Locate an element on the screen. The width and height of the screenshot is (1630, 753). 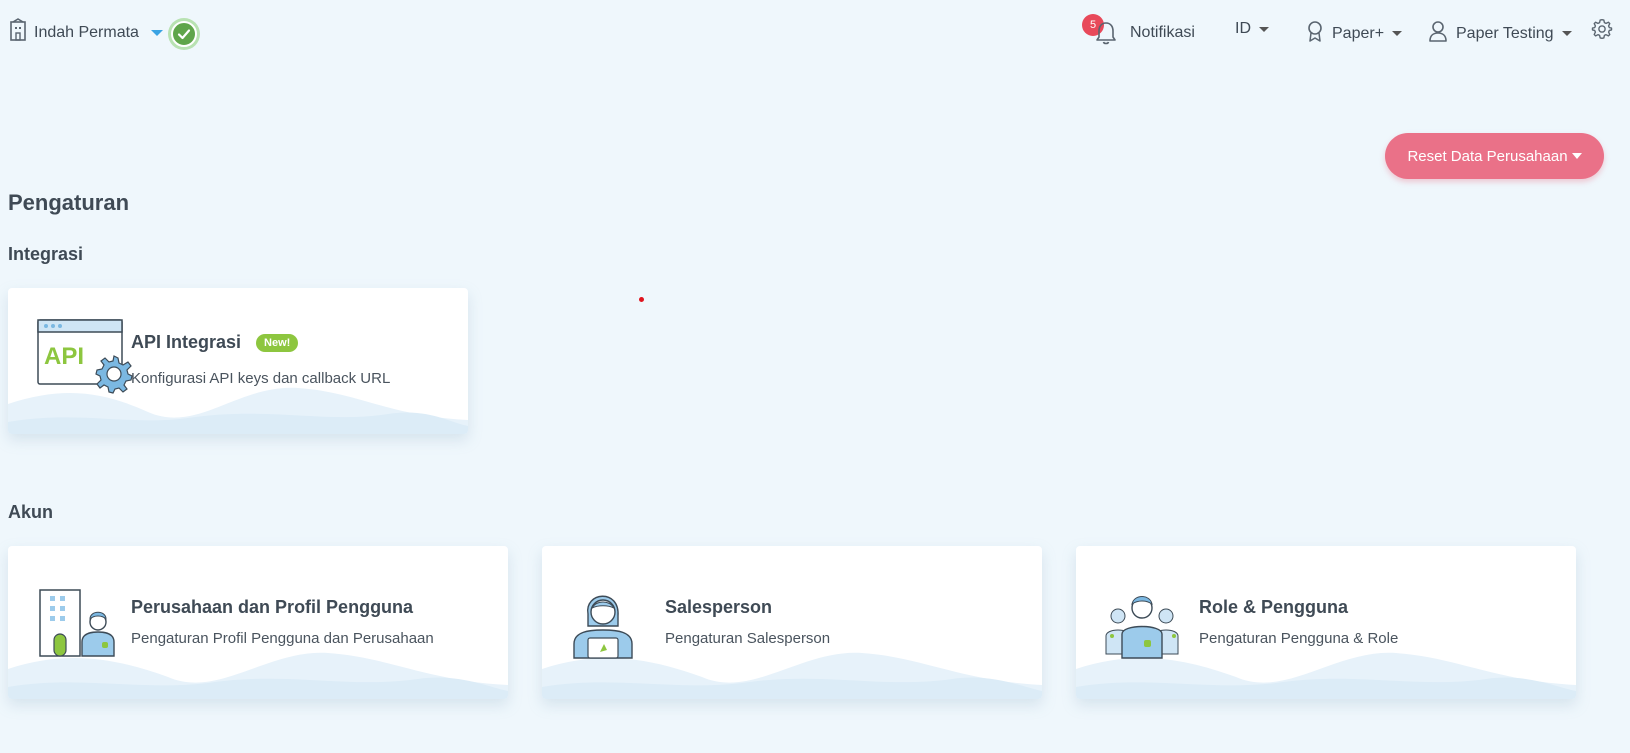
gear-icon is located at coordinates (1602, 31).